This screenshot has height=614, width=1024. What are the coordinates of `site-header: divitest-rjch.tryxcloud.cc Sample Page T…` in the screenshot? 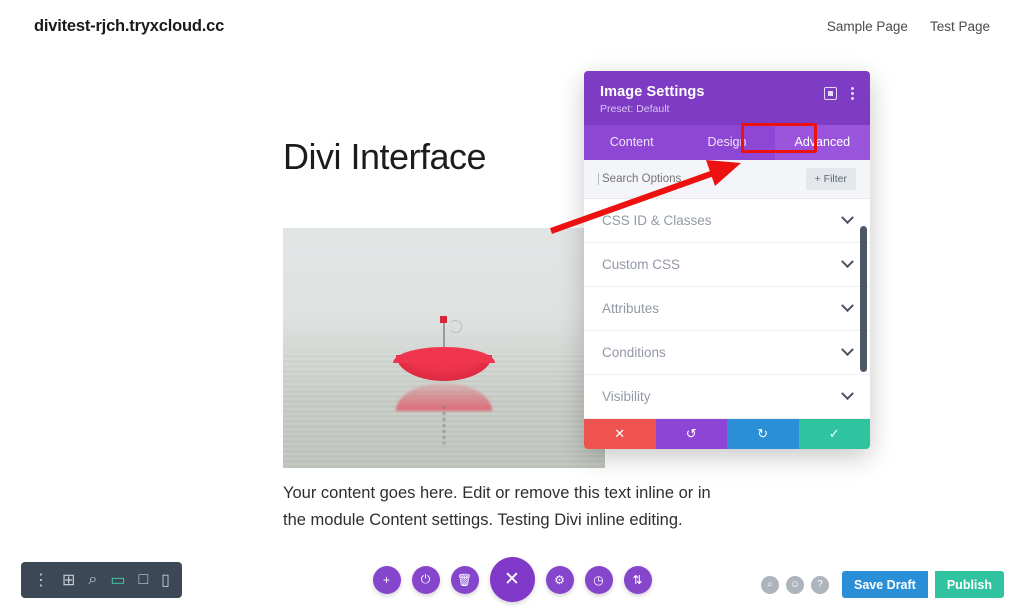 It's located at (512, 26).